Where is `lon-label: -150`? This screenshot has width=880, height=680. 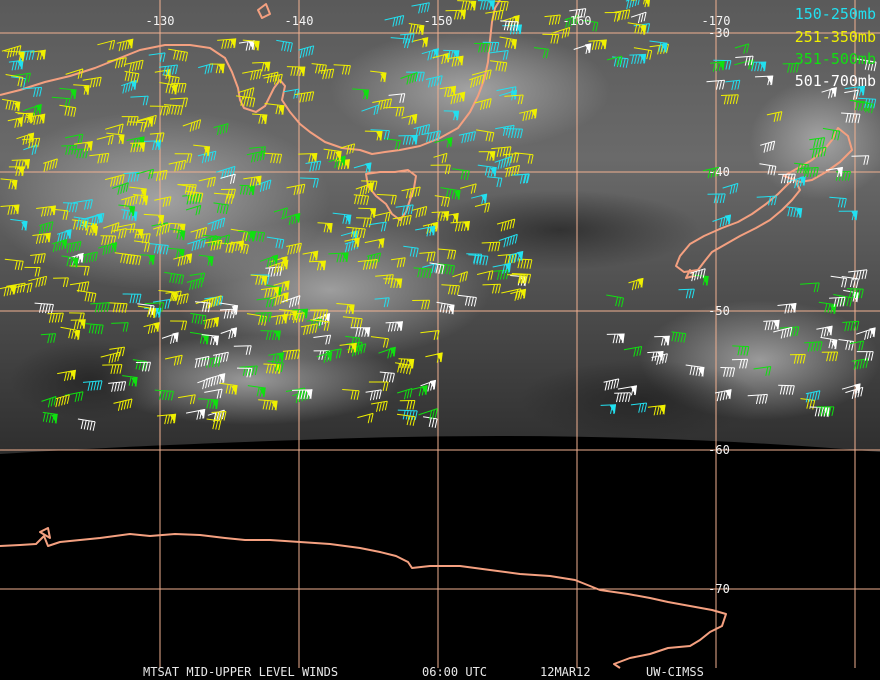 lon-label: -150 is located at coordinates (438, 21).